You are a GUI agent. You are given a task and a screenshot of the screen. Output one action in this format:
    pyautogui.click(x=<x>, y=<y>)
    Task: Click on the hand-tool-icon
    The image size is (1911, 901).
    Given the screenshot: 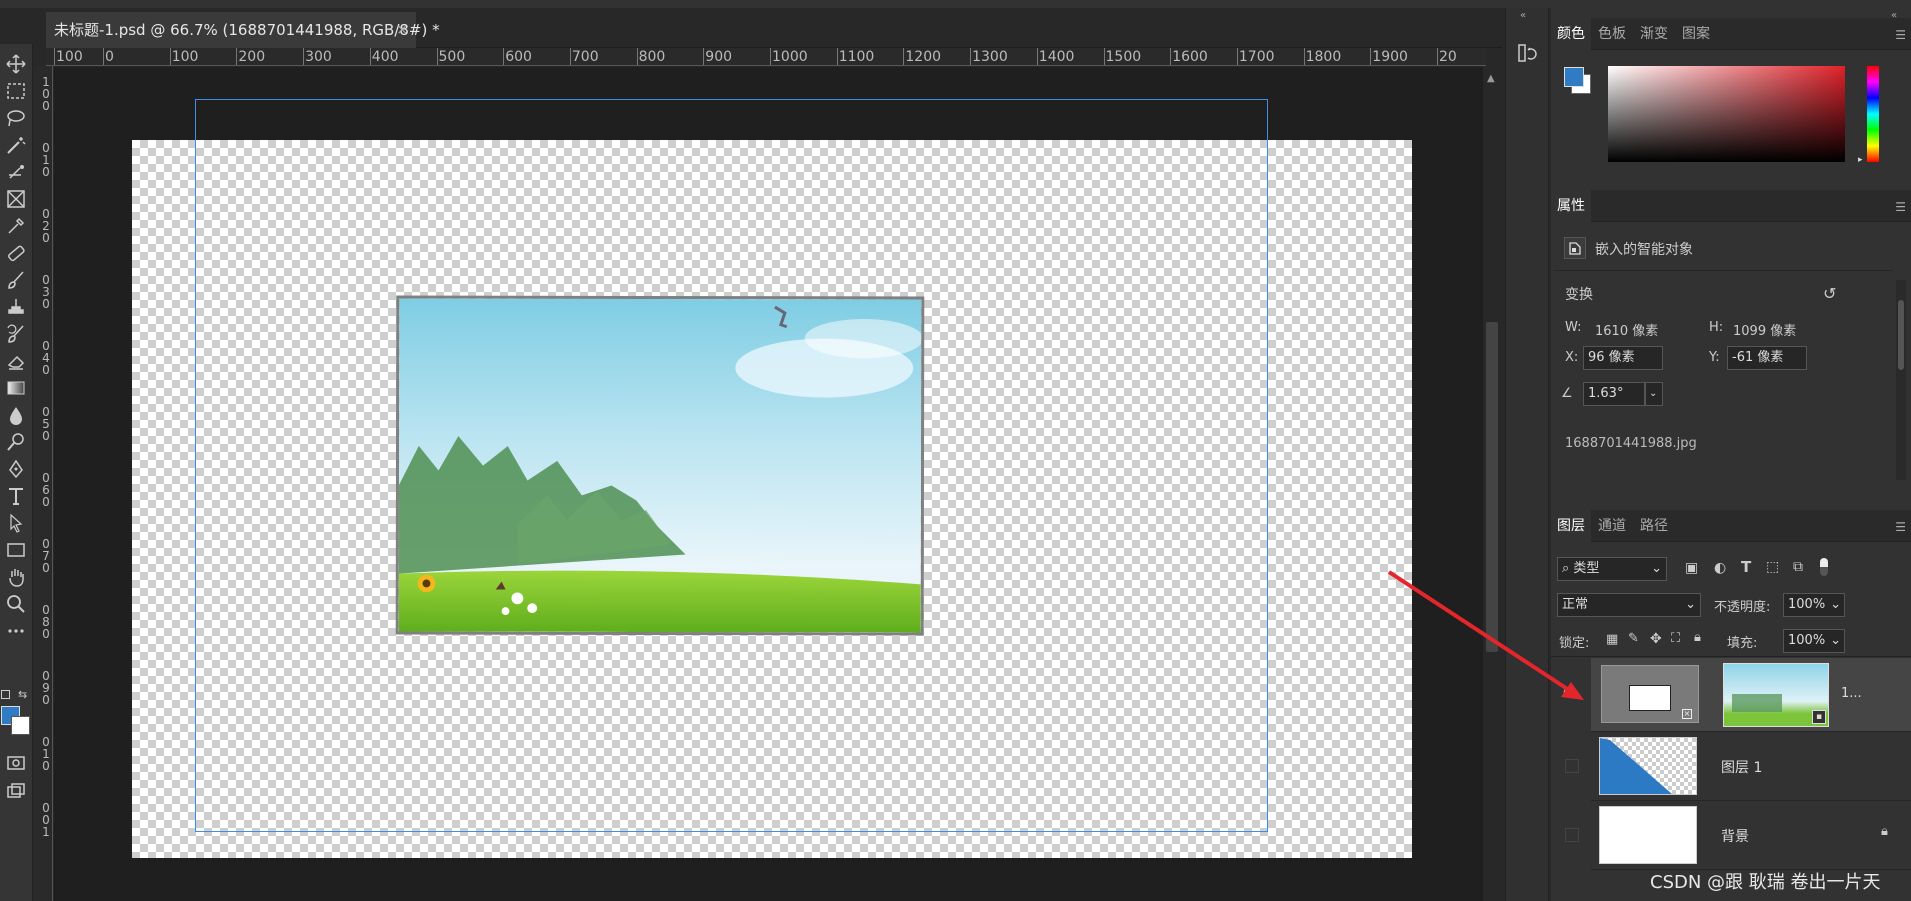 What is the action you would take?
    pyautogui.click(x=16, y=577)
    